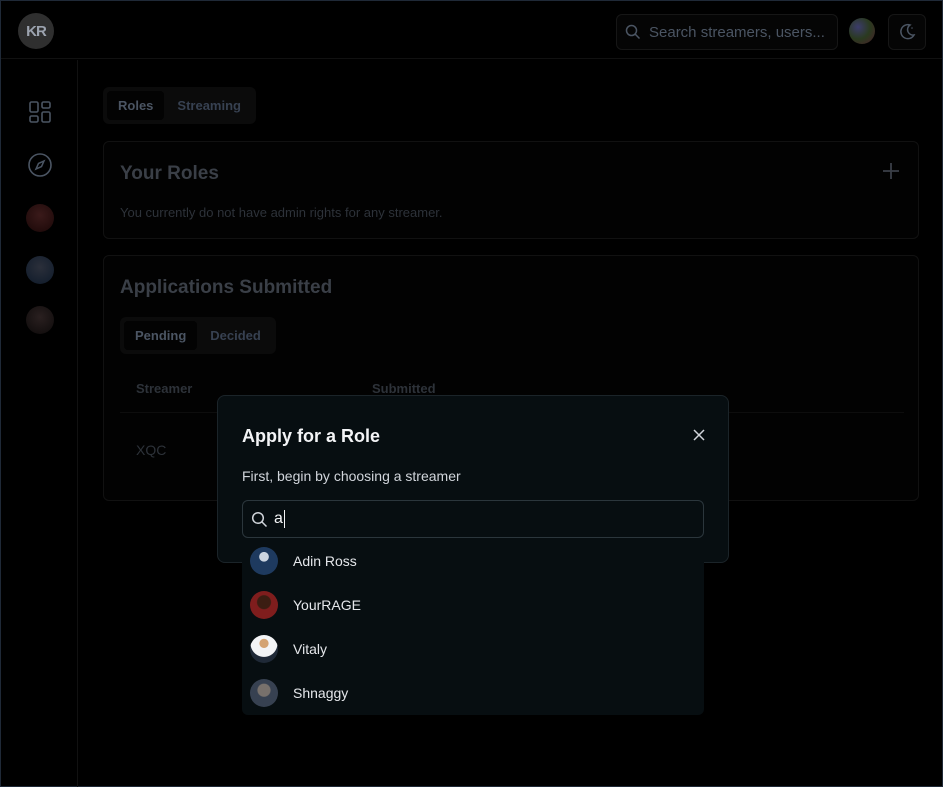 This screenshot has height=787, width=943. I want to click on streamer-results-list: Adin Ross YourRAGE Vitaly Shnaggy, so click(473, 627).